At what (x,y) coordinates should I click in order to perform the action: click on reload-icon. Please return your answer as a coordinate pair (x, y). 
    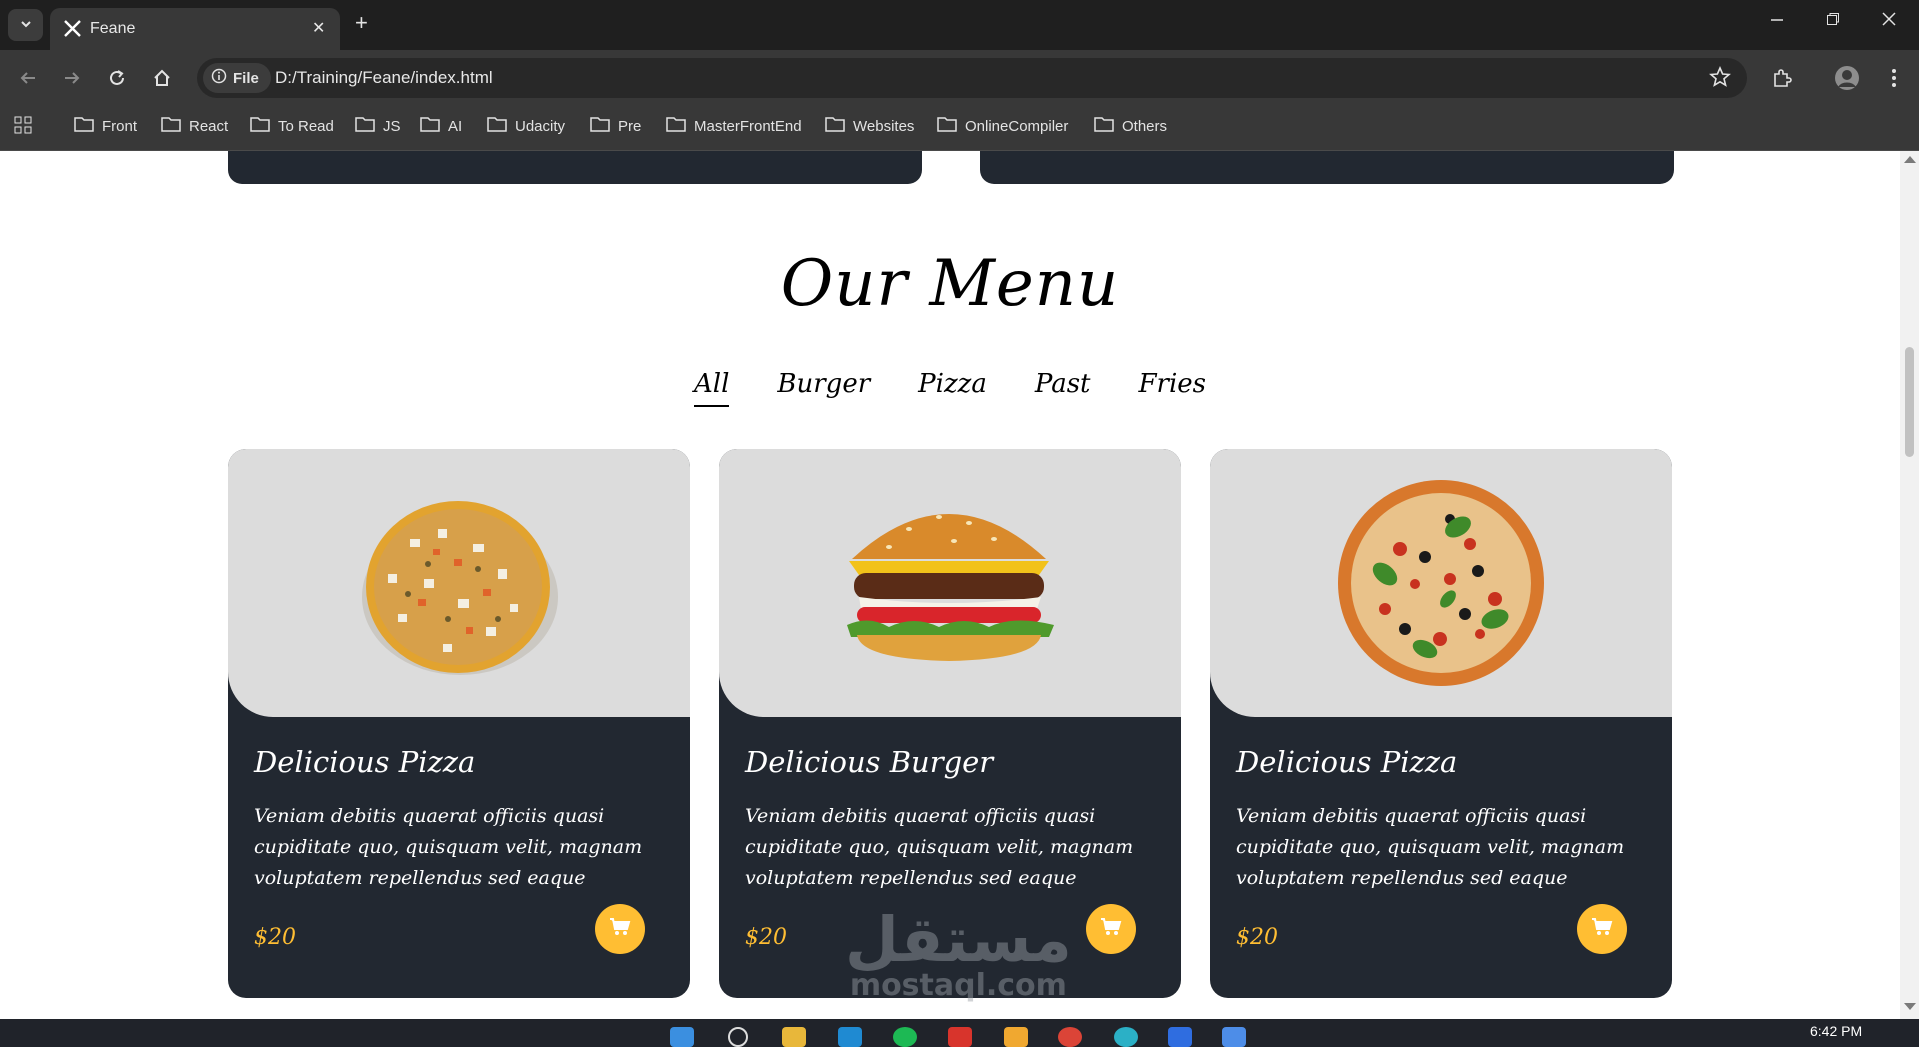
    Looking at the image, I should click on (117, 78).